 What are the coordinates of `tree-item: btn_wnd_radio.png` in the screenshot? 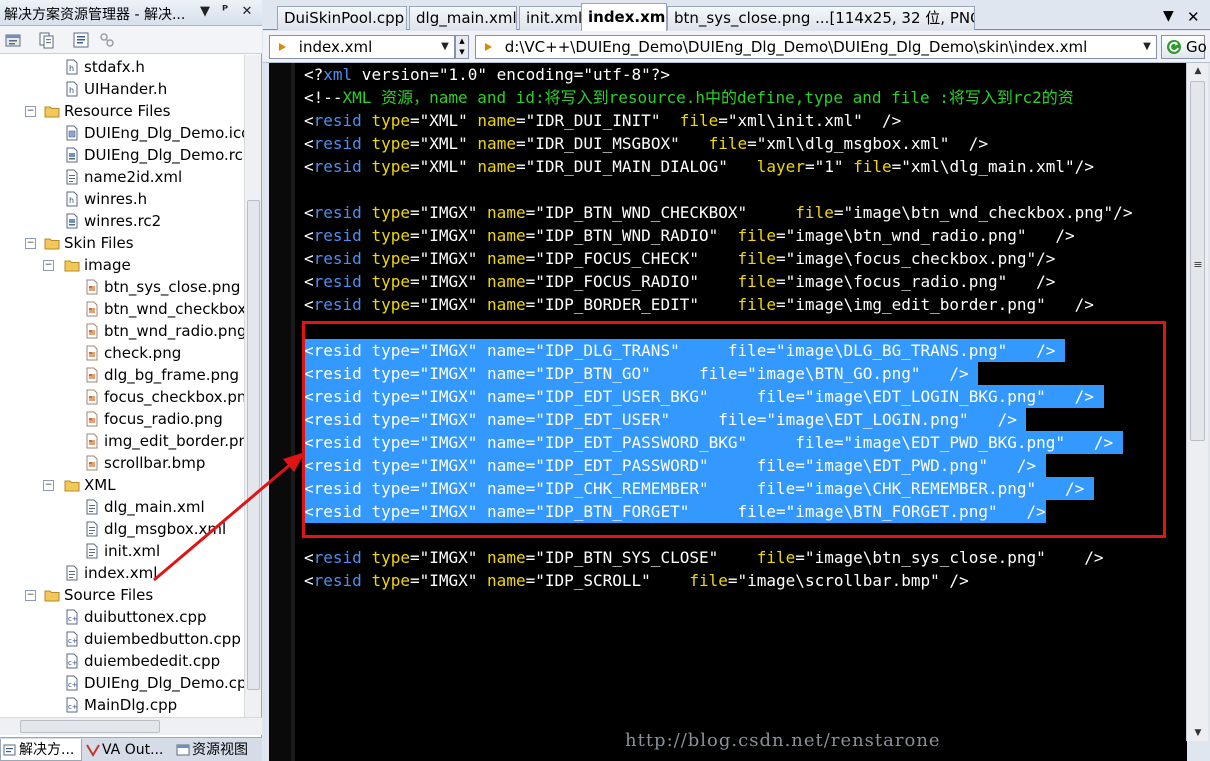 It's located at (164, 331).